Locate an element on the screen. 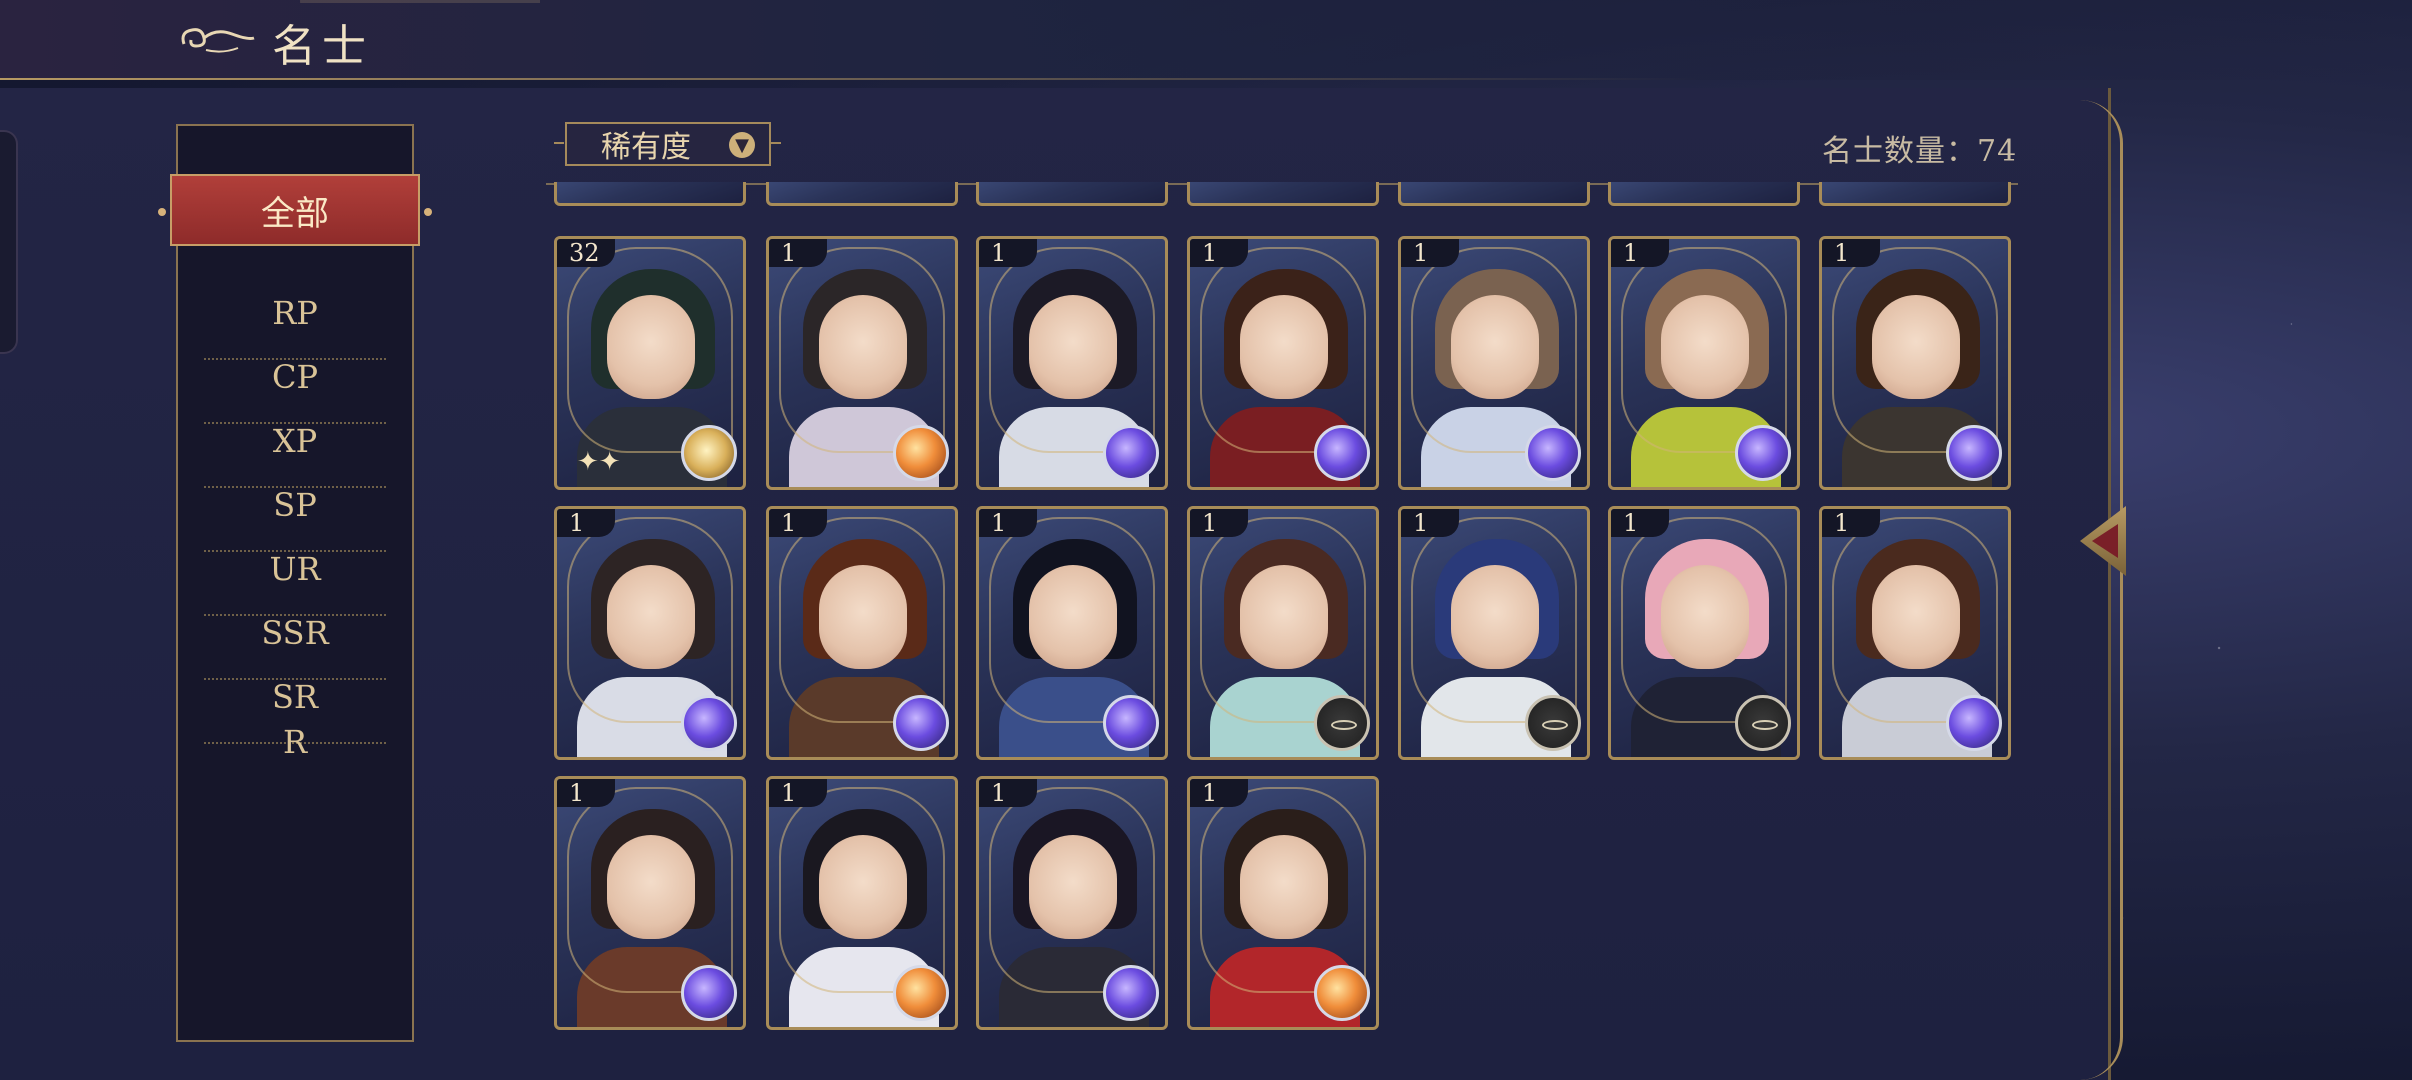  page-title: 名士 is located at coordinates (322, 46).